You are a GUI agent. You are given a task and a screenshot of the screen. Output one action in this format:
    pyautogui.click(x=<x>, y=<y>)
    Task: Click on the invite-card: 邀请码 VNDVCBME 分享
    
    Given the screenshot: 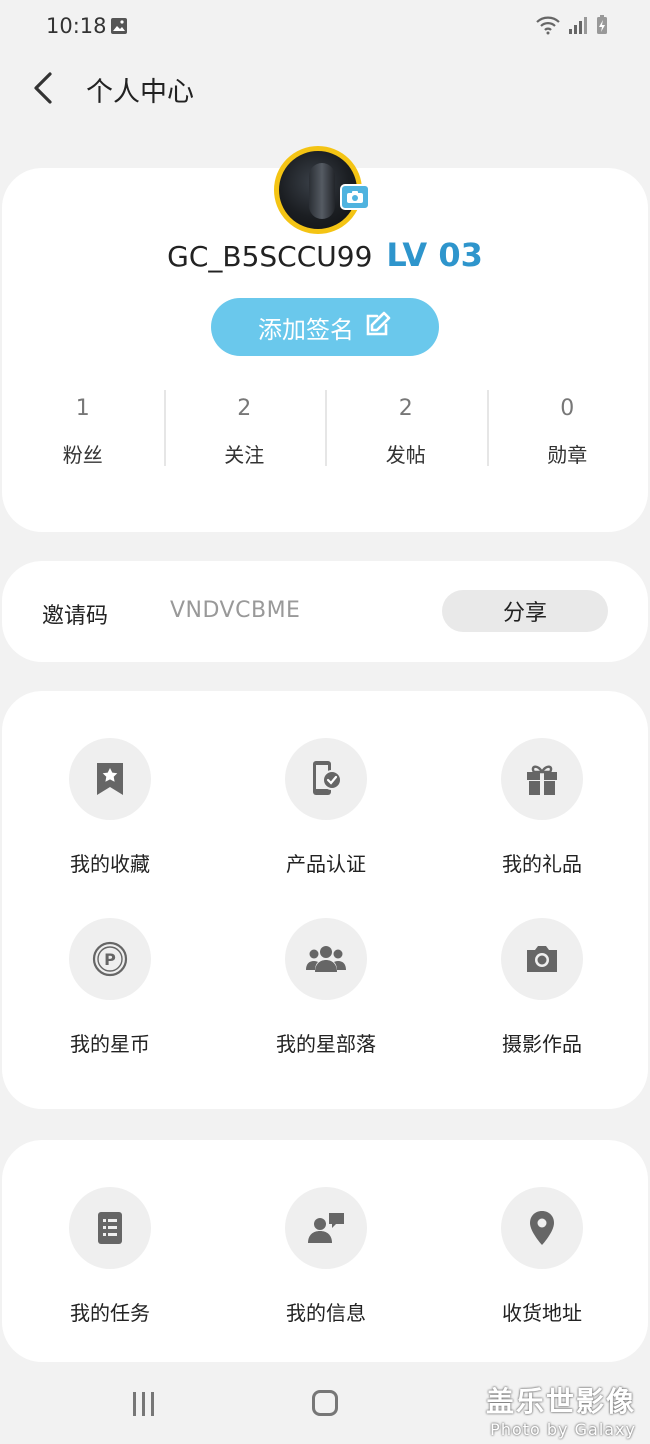 What is the action you would take?
    pyautogui.click(x=325, y=611)
    